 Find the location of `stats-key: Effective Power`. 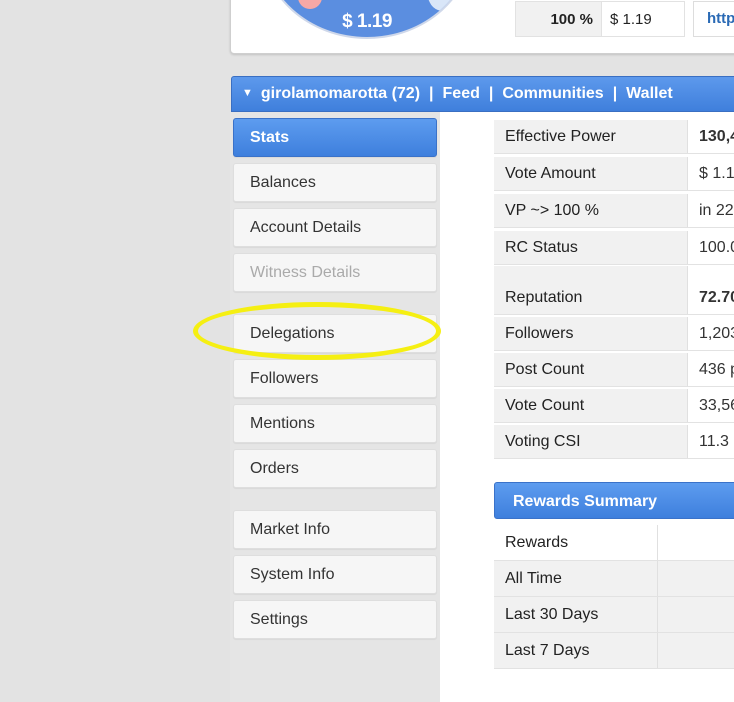

stats-key: Effective Power is located at coordinates (591, 136).